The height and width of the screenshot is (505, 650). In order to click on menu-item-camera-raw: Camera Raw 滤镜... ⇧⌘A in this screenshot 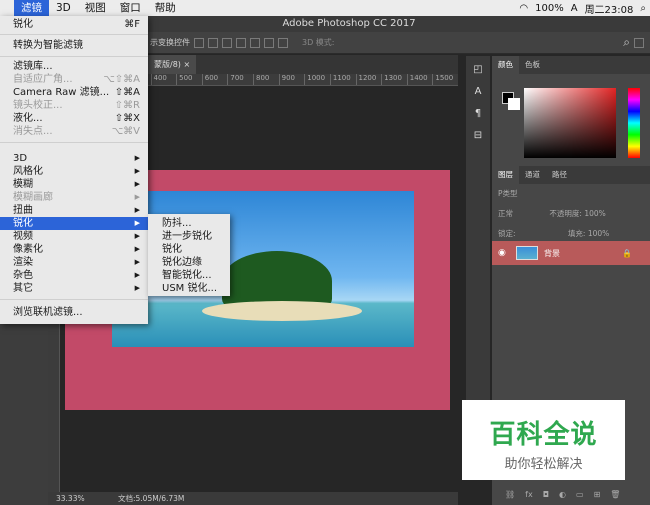, I will do `click(74, 92)`.